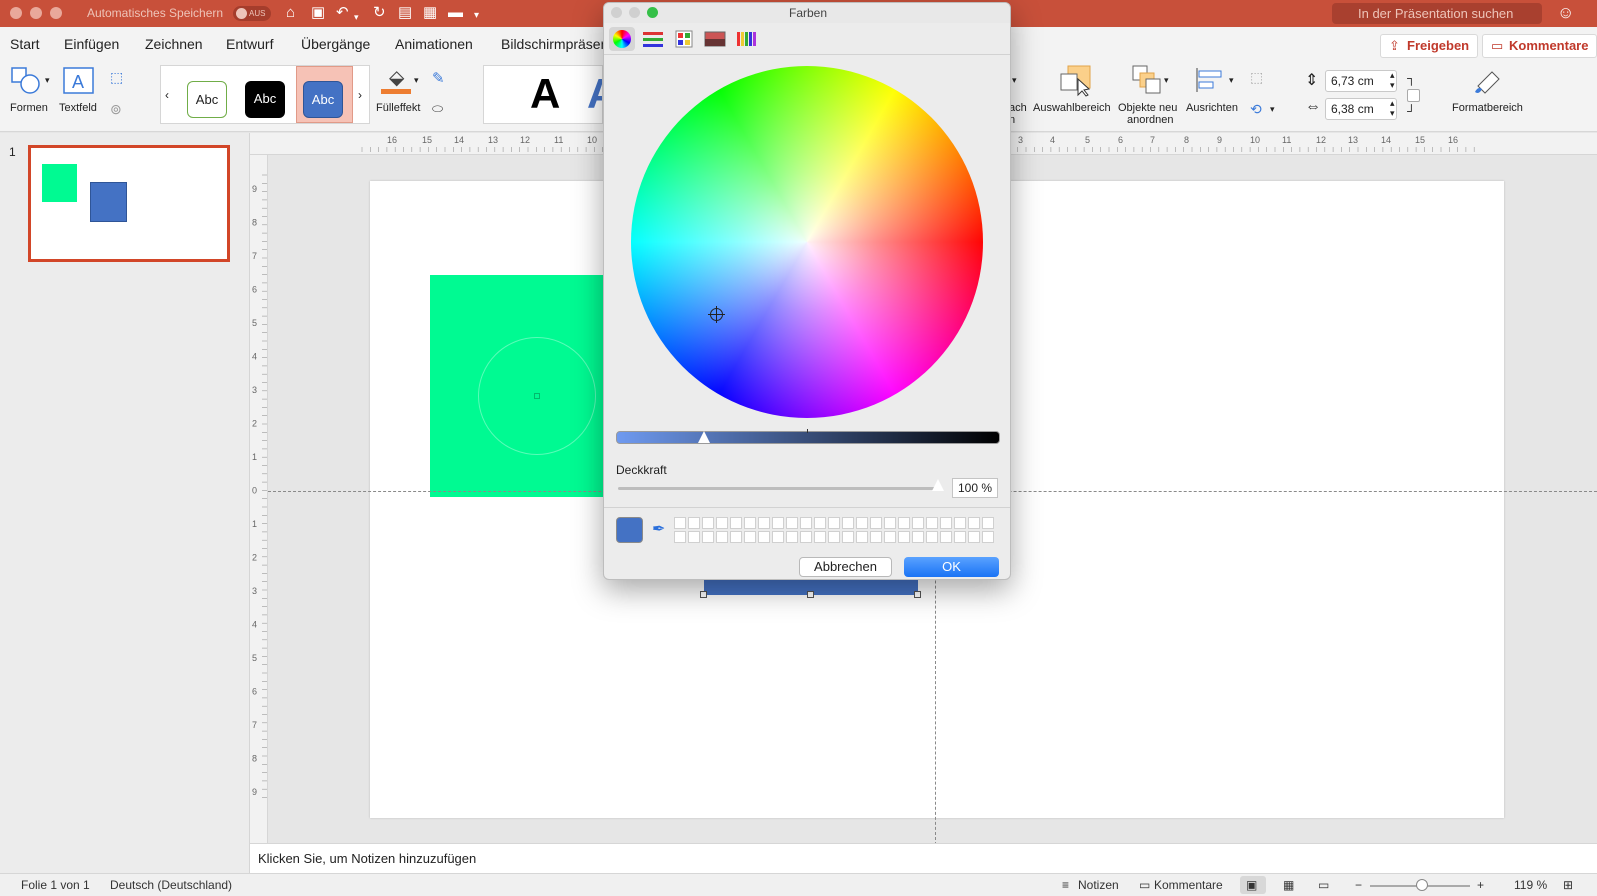  What do you see at coordinates (704, 437) in the screenshot?
I see `brightness-slider-thumb` at bounding box center [704, 437].